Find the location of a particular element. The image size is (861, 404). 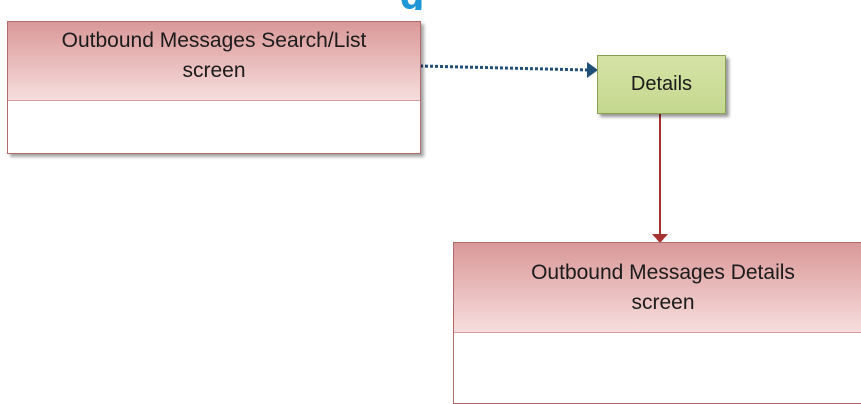

details-screen-label-line2: screen is located at coordinates (663, 302).